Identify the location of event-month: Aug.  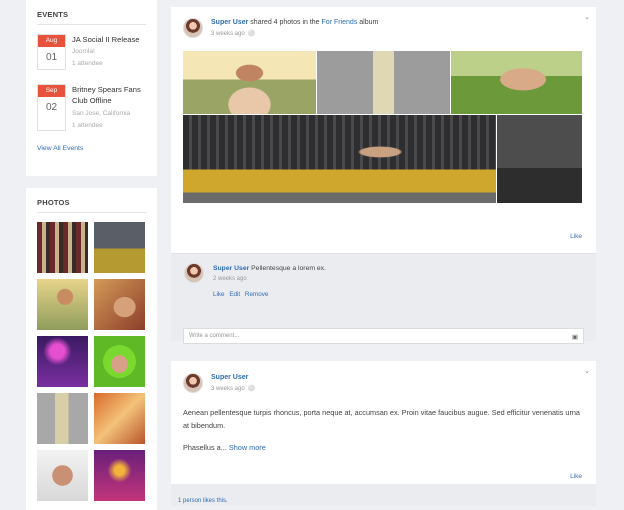
(51, 41).